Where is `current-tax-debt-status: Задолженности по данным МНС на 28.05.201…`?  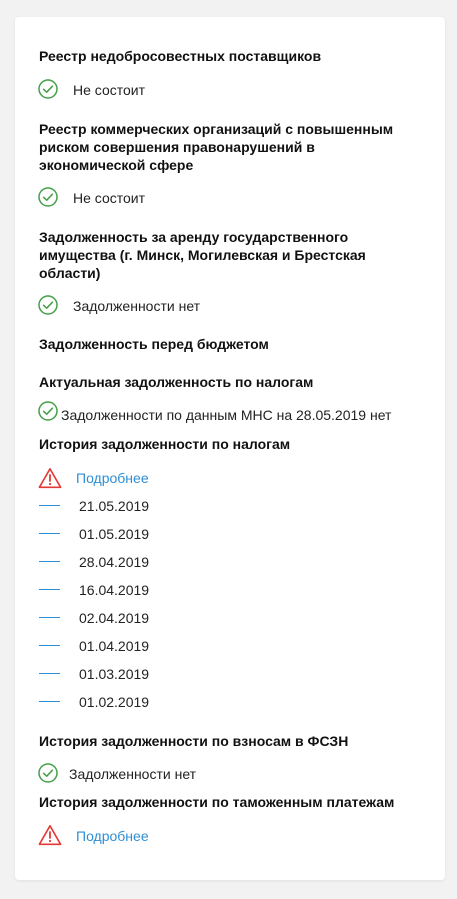 current-tax-debt-status: Задолженности по данным МНС на 28.05.201… is located at coordinates (226, 415).